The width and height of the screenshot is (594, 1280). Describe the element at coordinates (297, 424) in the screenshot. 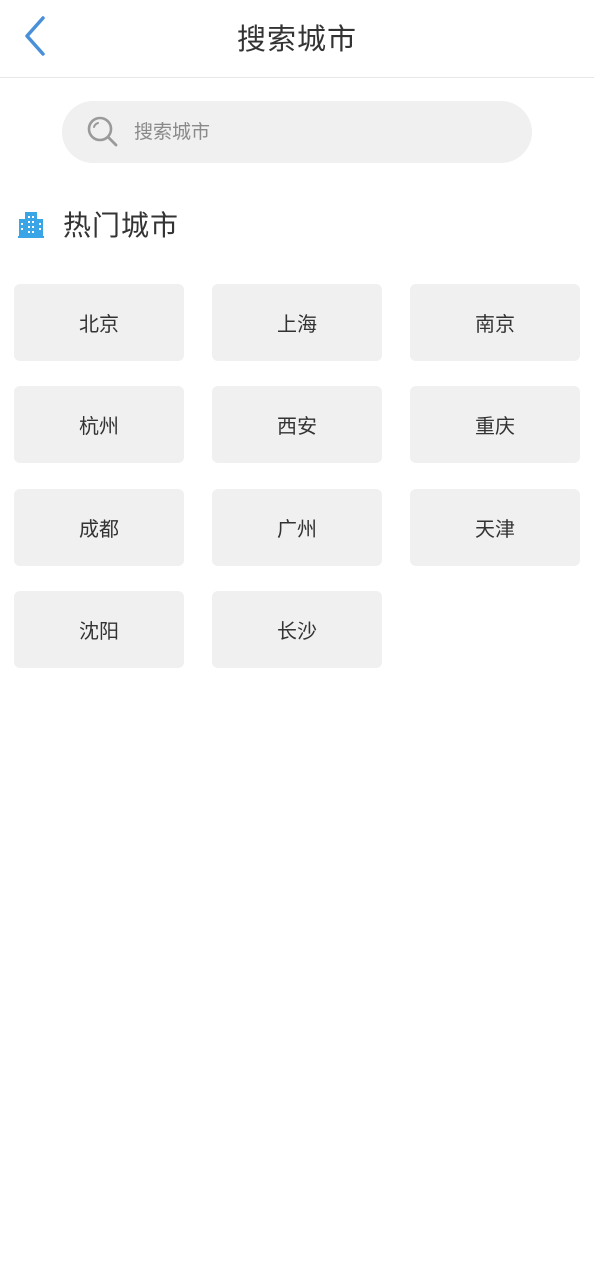

I see `city-button-xian: 西安` at that location.